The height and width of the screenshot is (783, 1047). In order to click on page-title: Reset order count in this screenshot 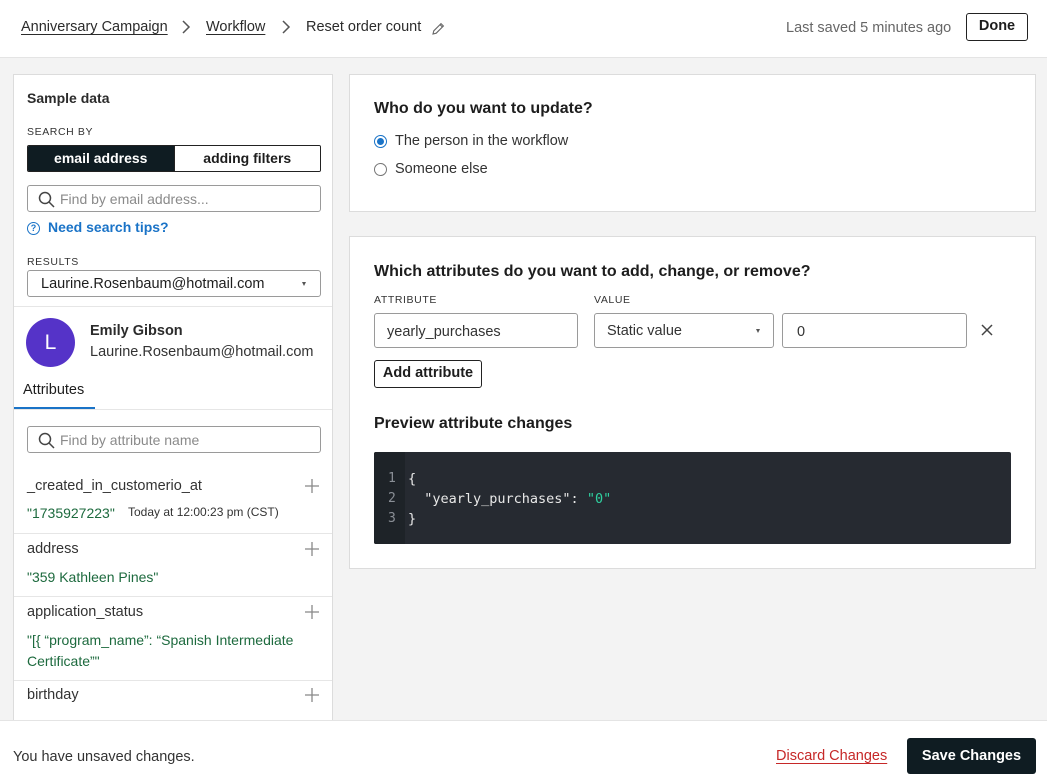, I will do `click(364, 27)`.